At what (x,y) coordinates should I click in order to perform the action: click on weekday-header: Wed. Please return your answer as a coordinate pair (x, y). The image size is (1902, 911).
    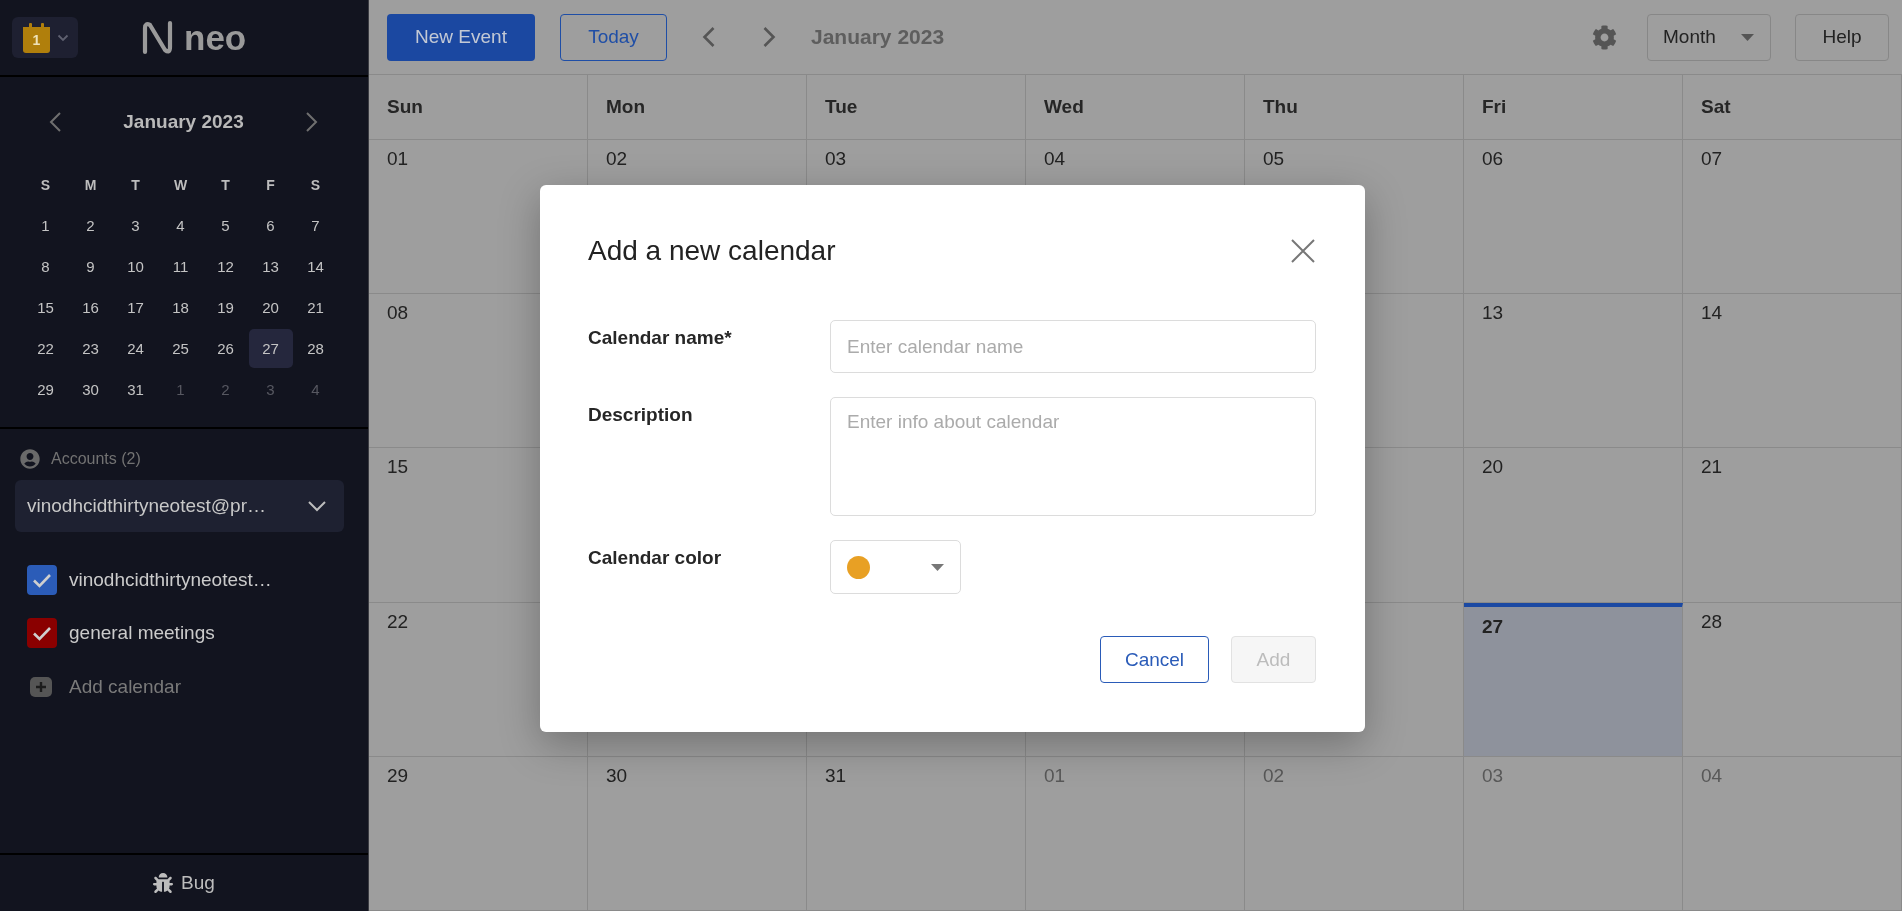
    Looking at the image, I should click on (1064, 107).